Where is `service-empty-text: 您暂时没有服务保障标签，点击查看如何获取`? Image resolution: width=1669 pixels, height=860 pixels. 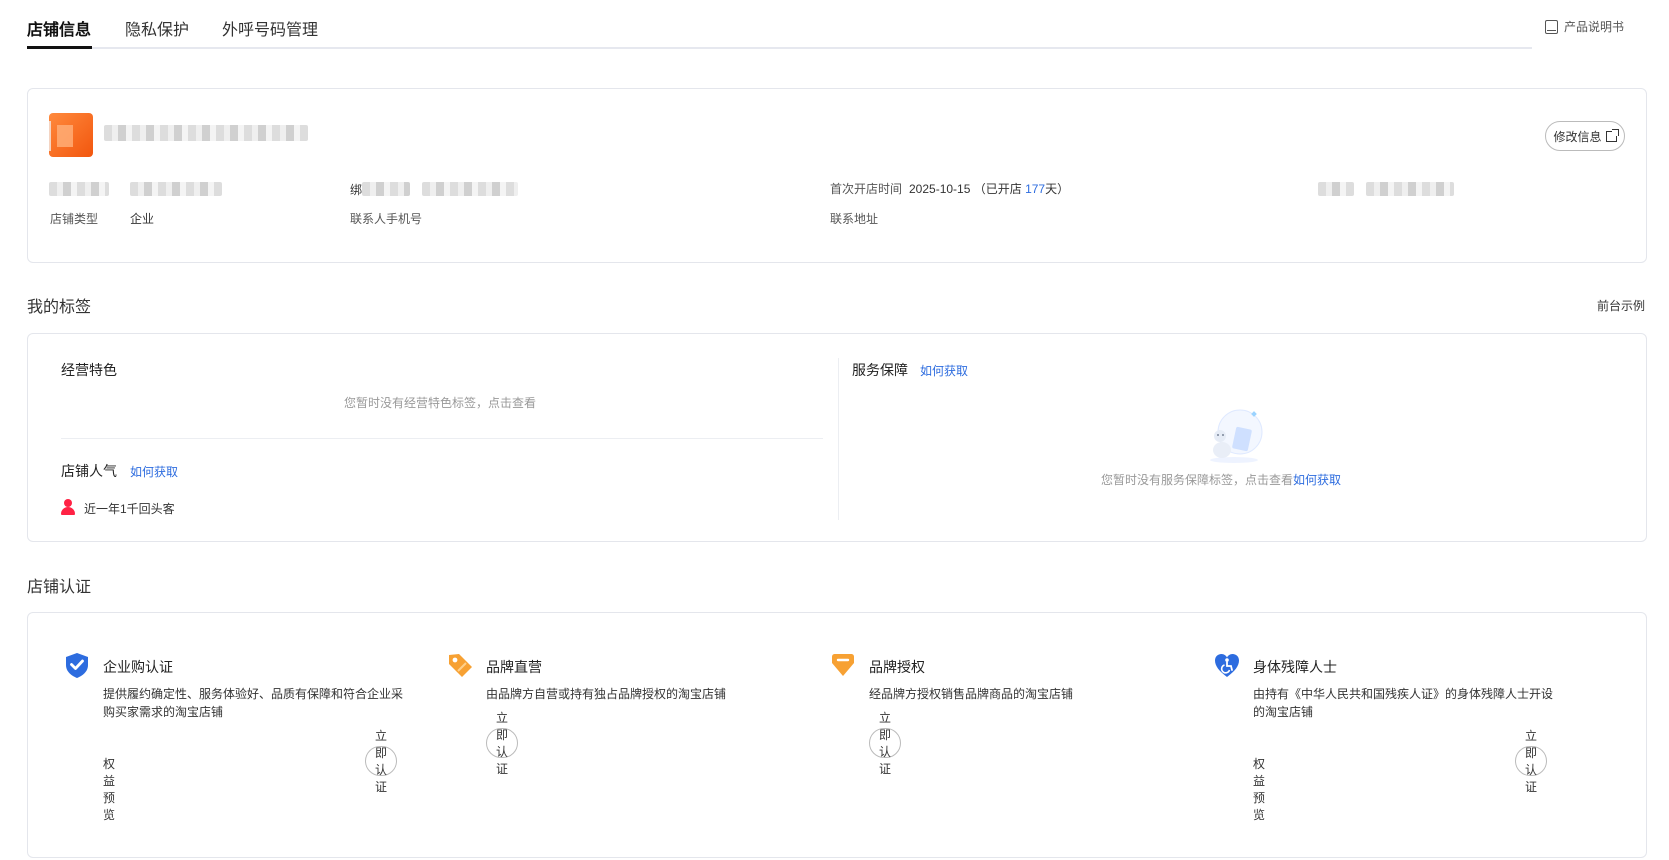 service-empty-text: 您暂时没有服务保障标签，点击查看如何获取 is located at coordinates (1221, 480).